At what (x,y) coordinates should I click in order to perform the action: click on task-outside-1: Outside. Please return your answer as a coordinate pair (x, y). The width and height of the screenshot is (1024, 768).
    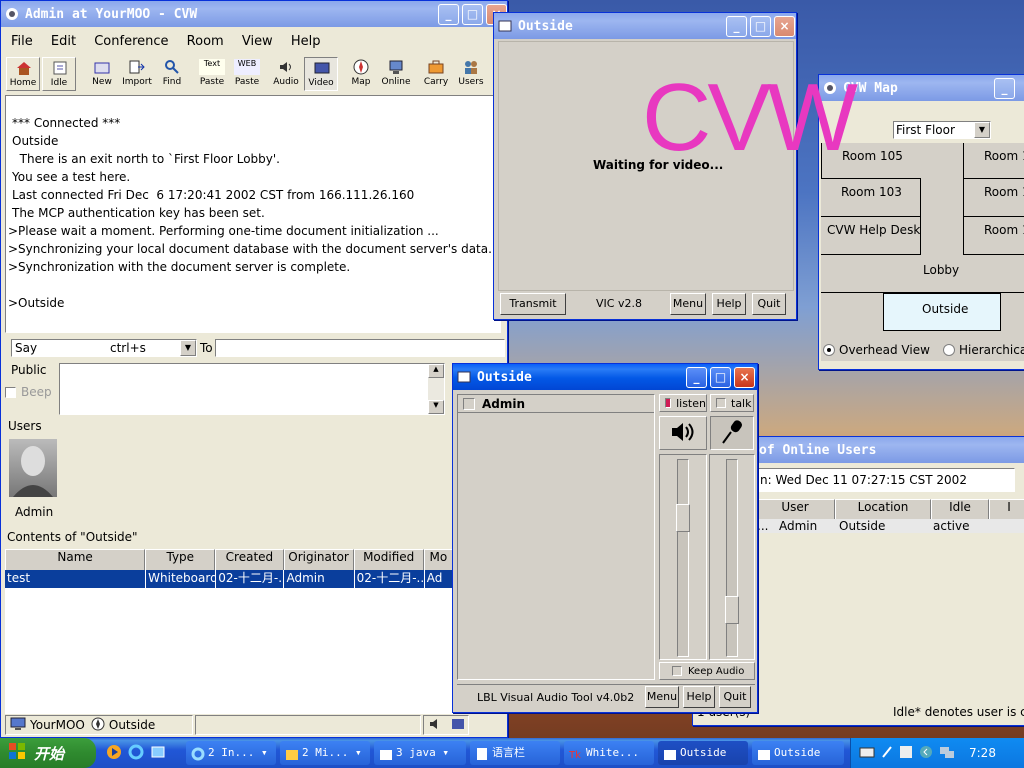
    Looking at the image, I should click on (703, 753).